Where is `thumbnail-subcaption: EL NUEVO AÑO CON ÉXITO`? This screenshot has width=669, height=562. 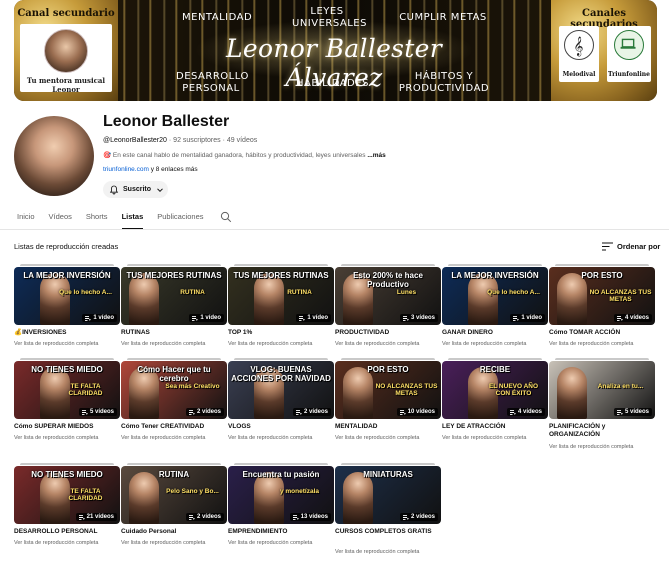 thumbnail-subcaption: EL NUEVO AÑO CON ÉXITO is located at coordinates (513, 390).